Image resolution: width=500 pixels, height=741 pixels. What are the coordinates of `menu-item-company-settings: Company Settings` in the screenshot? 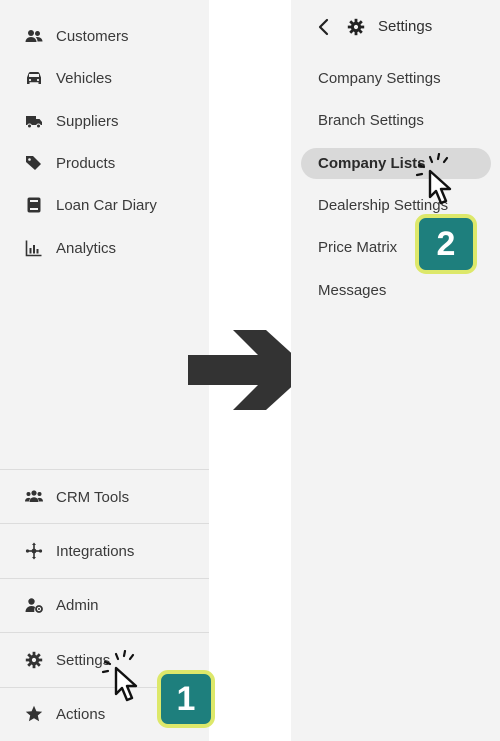 It's located at (379, 78).